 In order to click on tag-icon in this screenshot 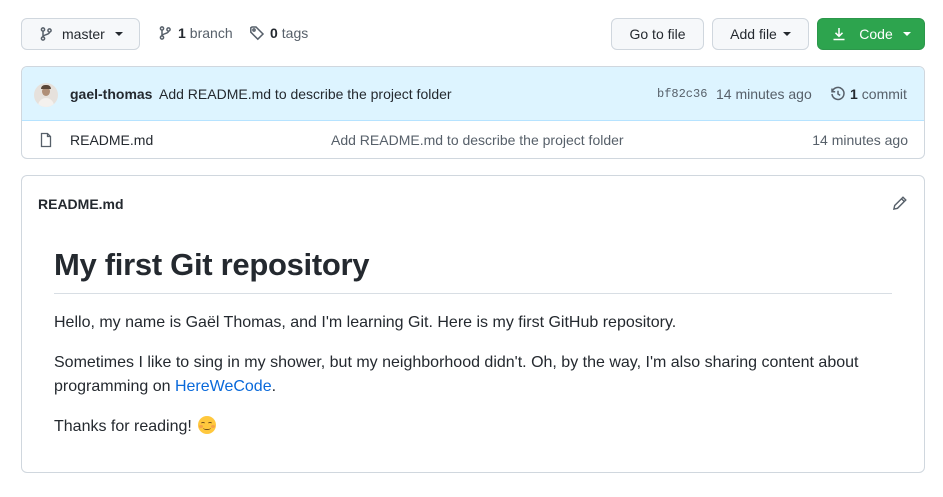, I will do `click(257, 33)`.